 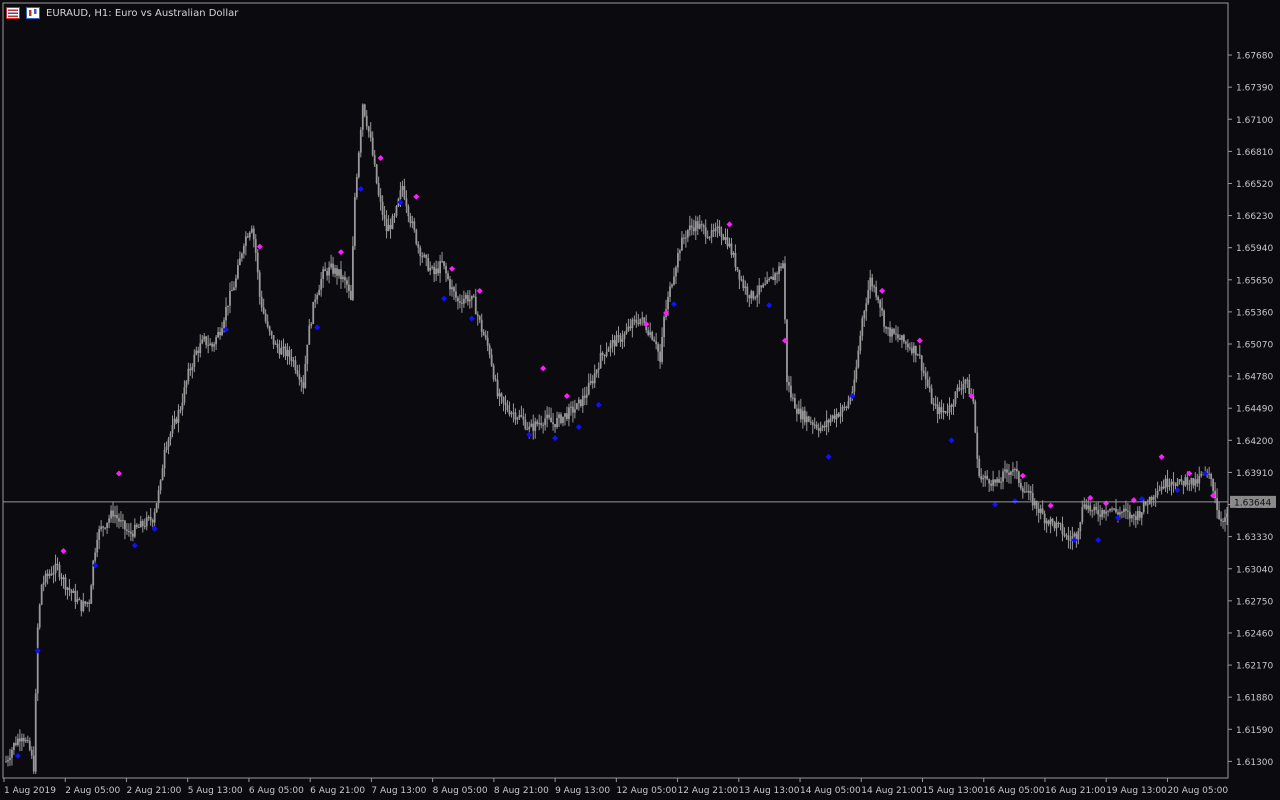 I want to click on y-tick-label: 1.67680, so click(x=1254, y=57).